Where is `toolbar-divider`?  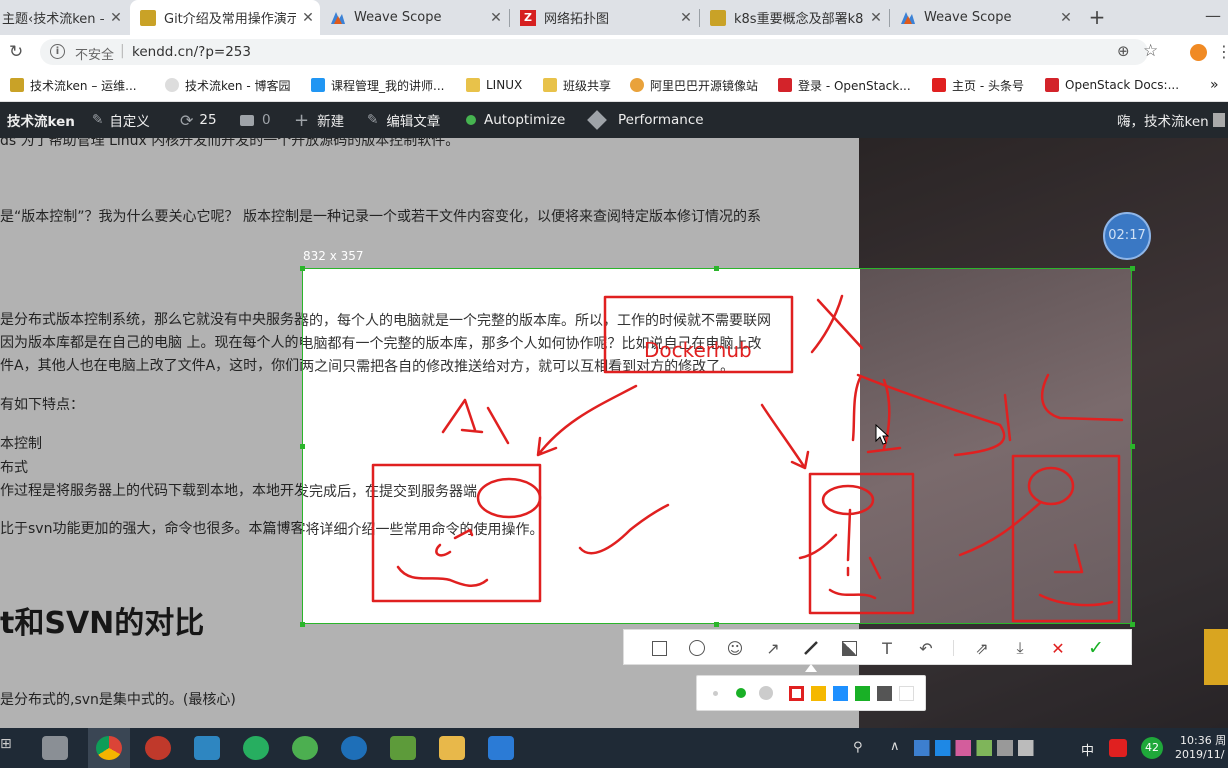 toolbar-divider is located at coordinates (953, 648).